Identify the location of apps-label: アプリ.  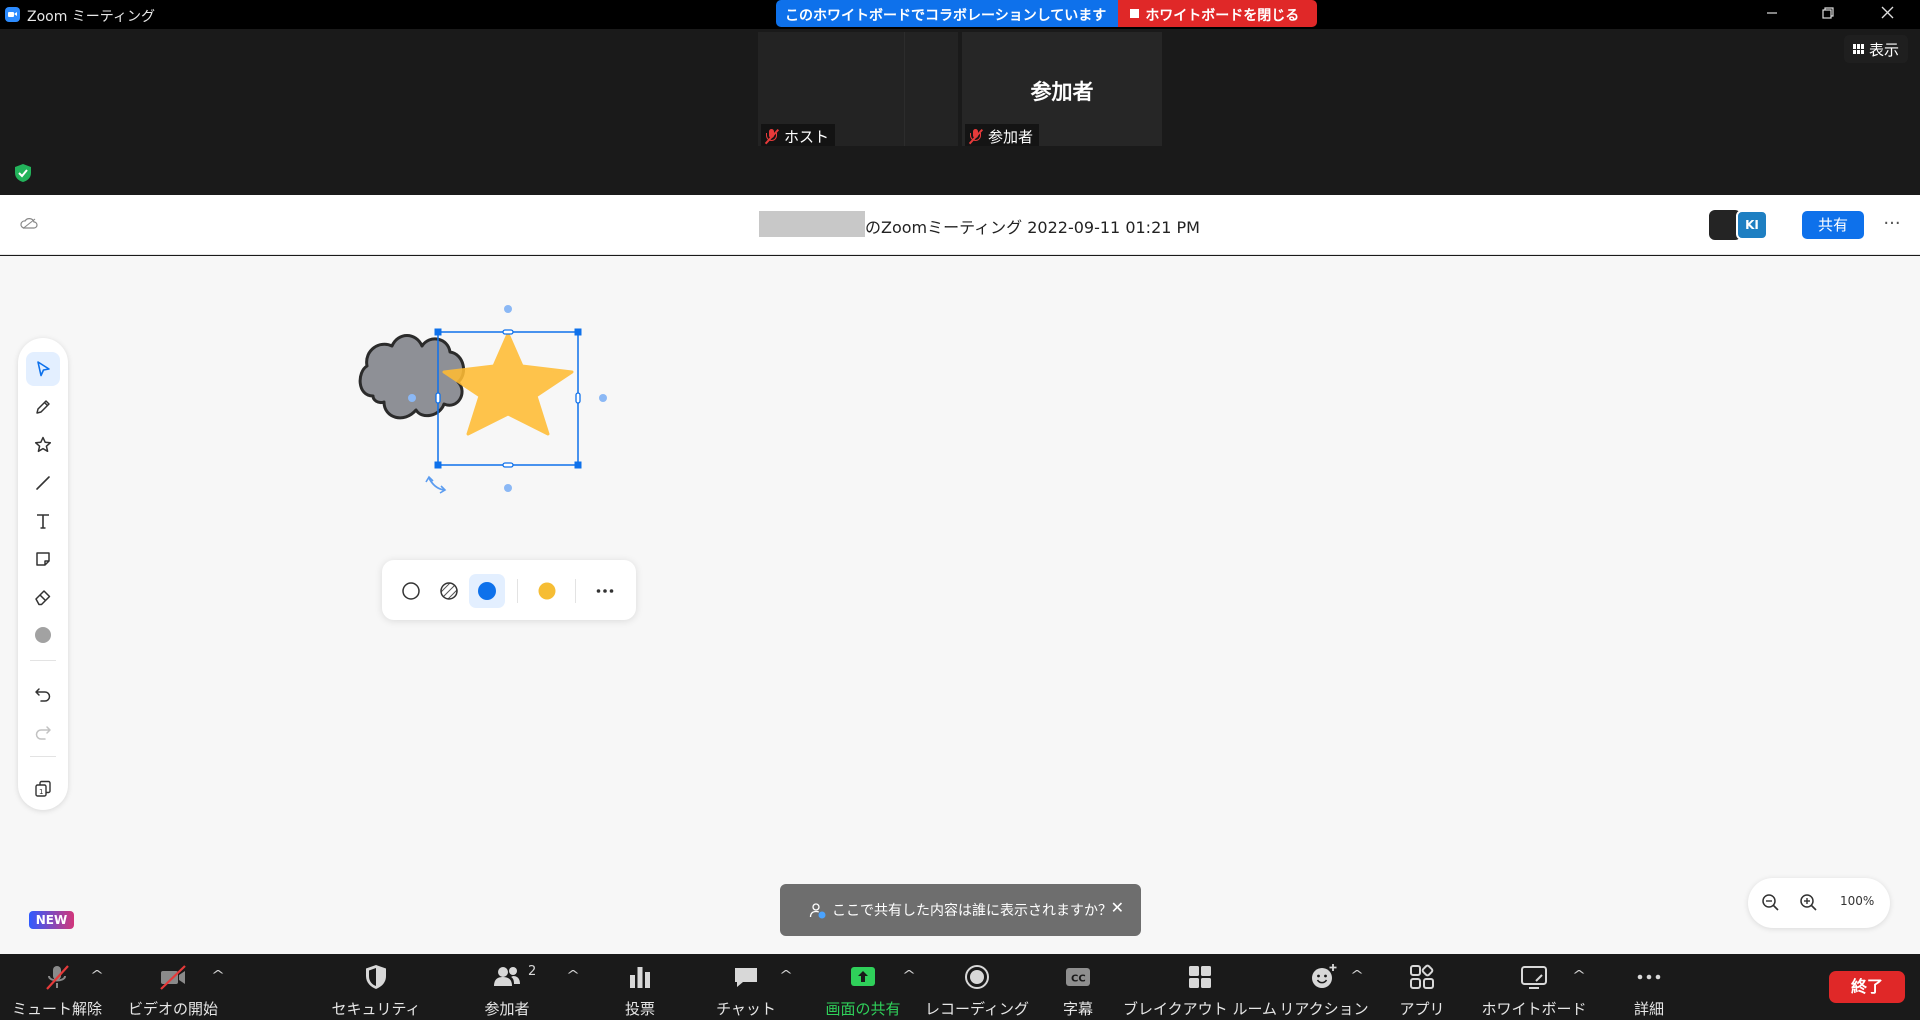
(1422, 1009).